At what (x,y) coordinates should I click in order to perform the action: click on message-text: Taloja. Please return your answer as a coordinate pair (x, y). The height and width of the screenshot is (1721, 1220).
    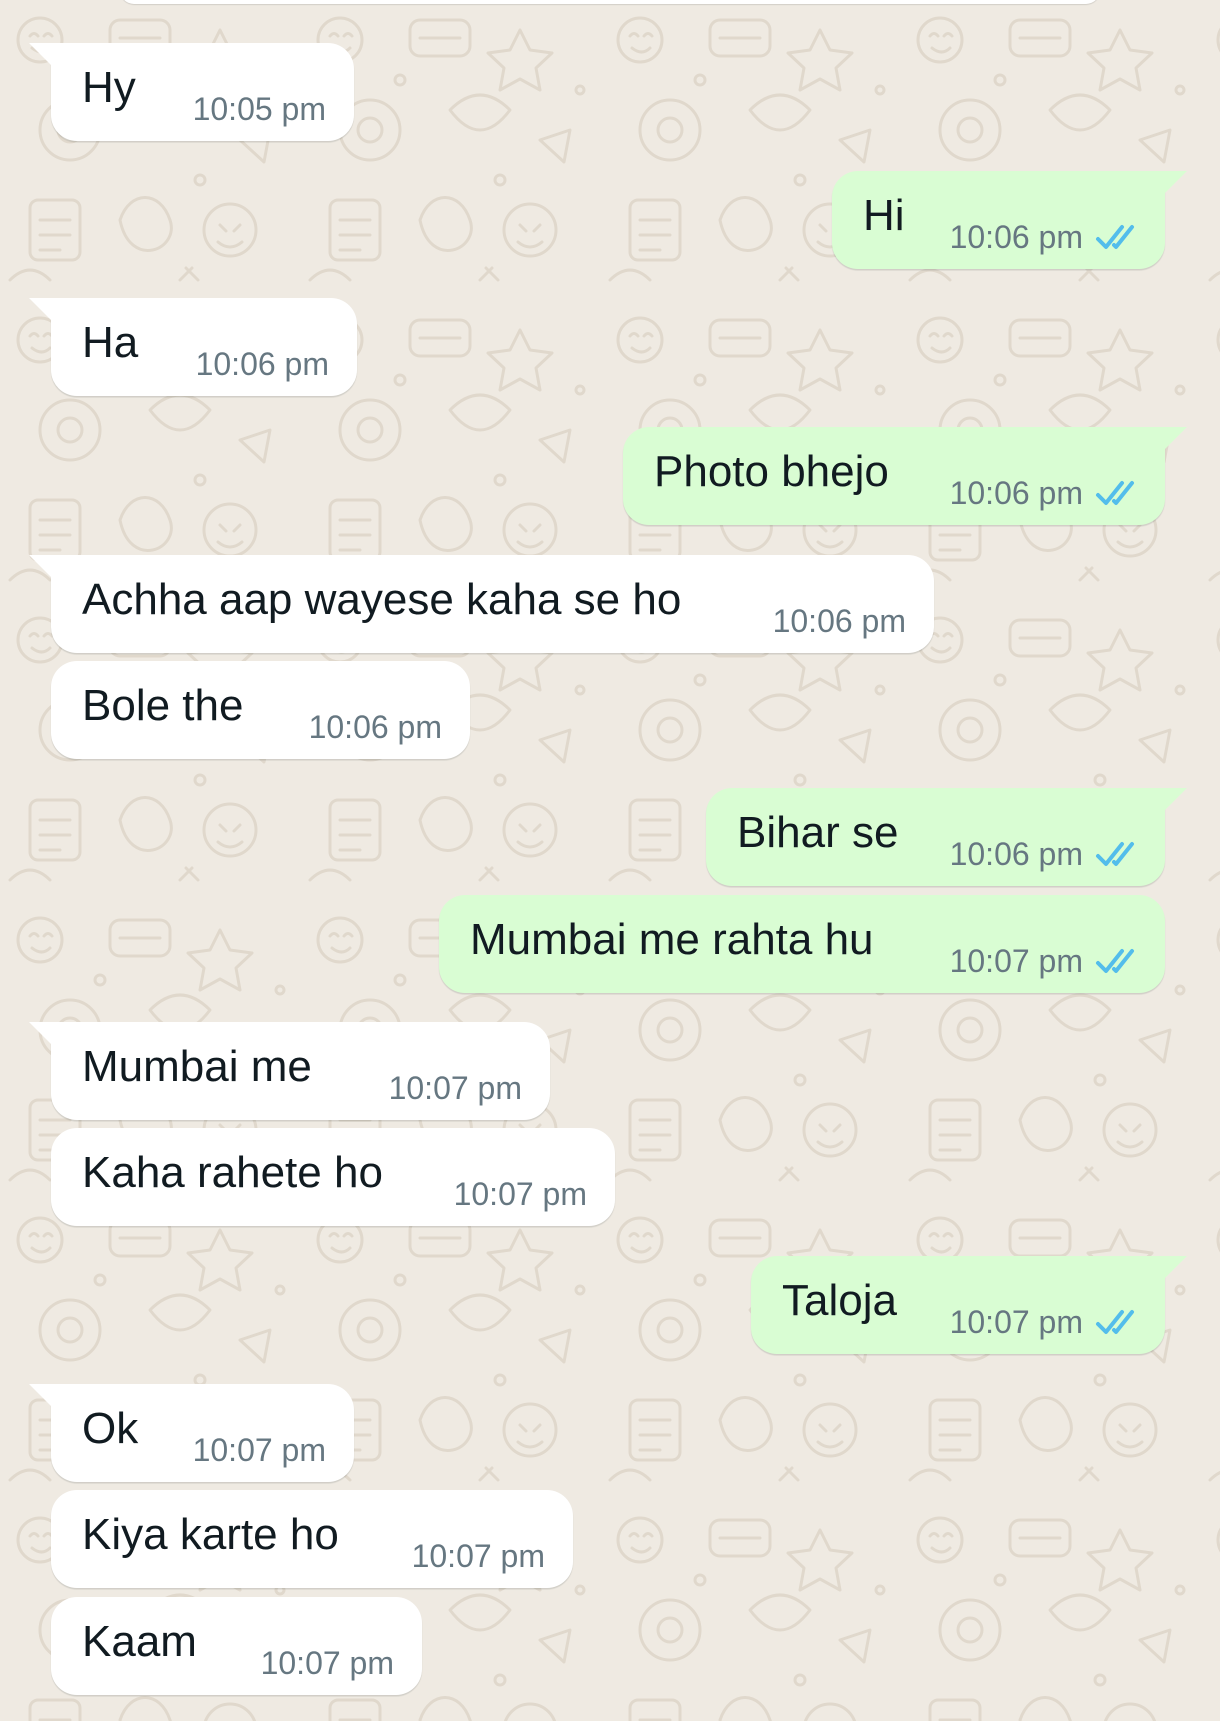
    Looking at the image, I should click on (839, 1300).